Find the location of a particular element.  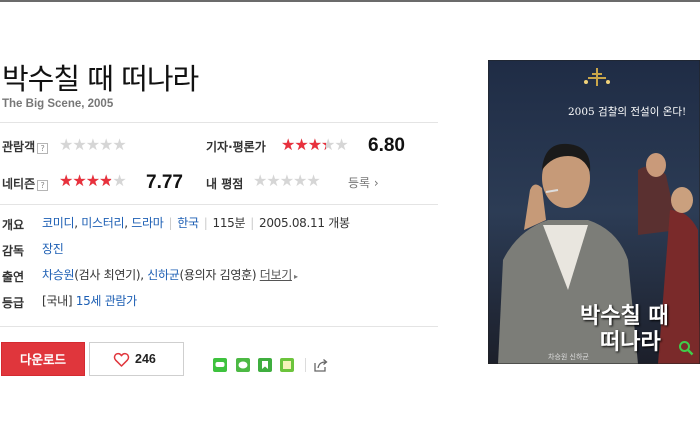

share-divider is located at coordinates (305, 365).